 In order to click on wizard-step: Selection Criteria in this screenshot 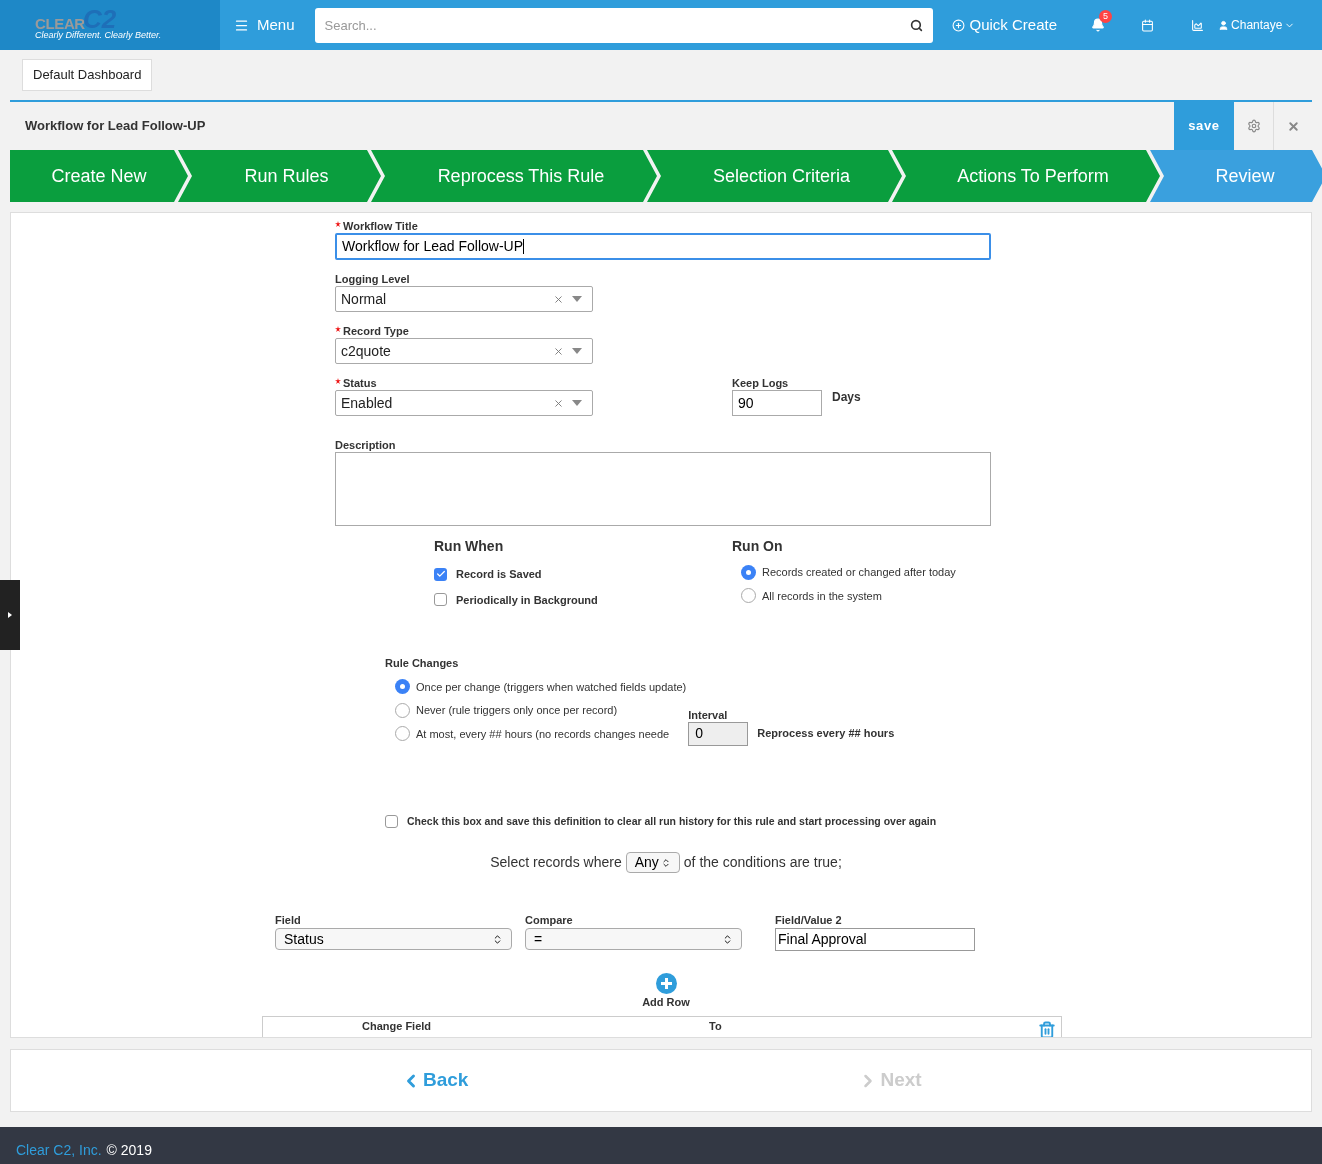, I will do `click(774, 176)`.